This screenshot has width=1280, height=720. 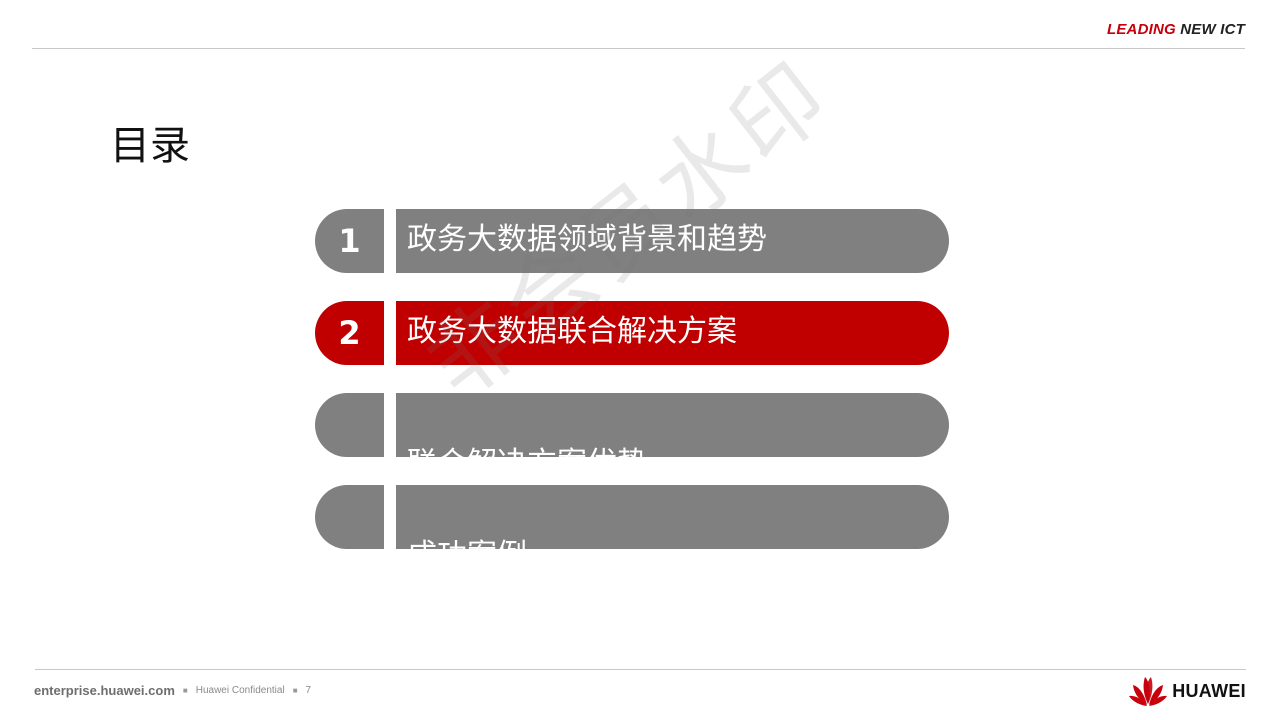 I want to click on toc-item-number: 3, so click(x=349, y=449).